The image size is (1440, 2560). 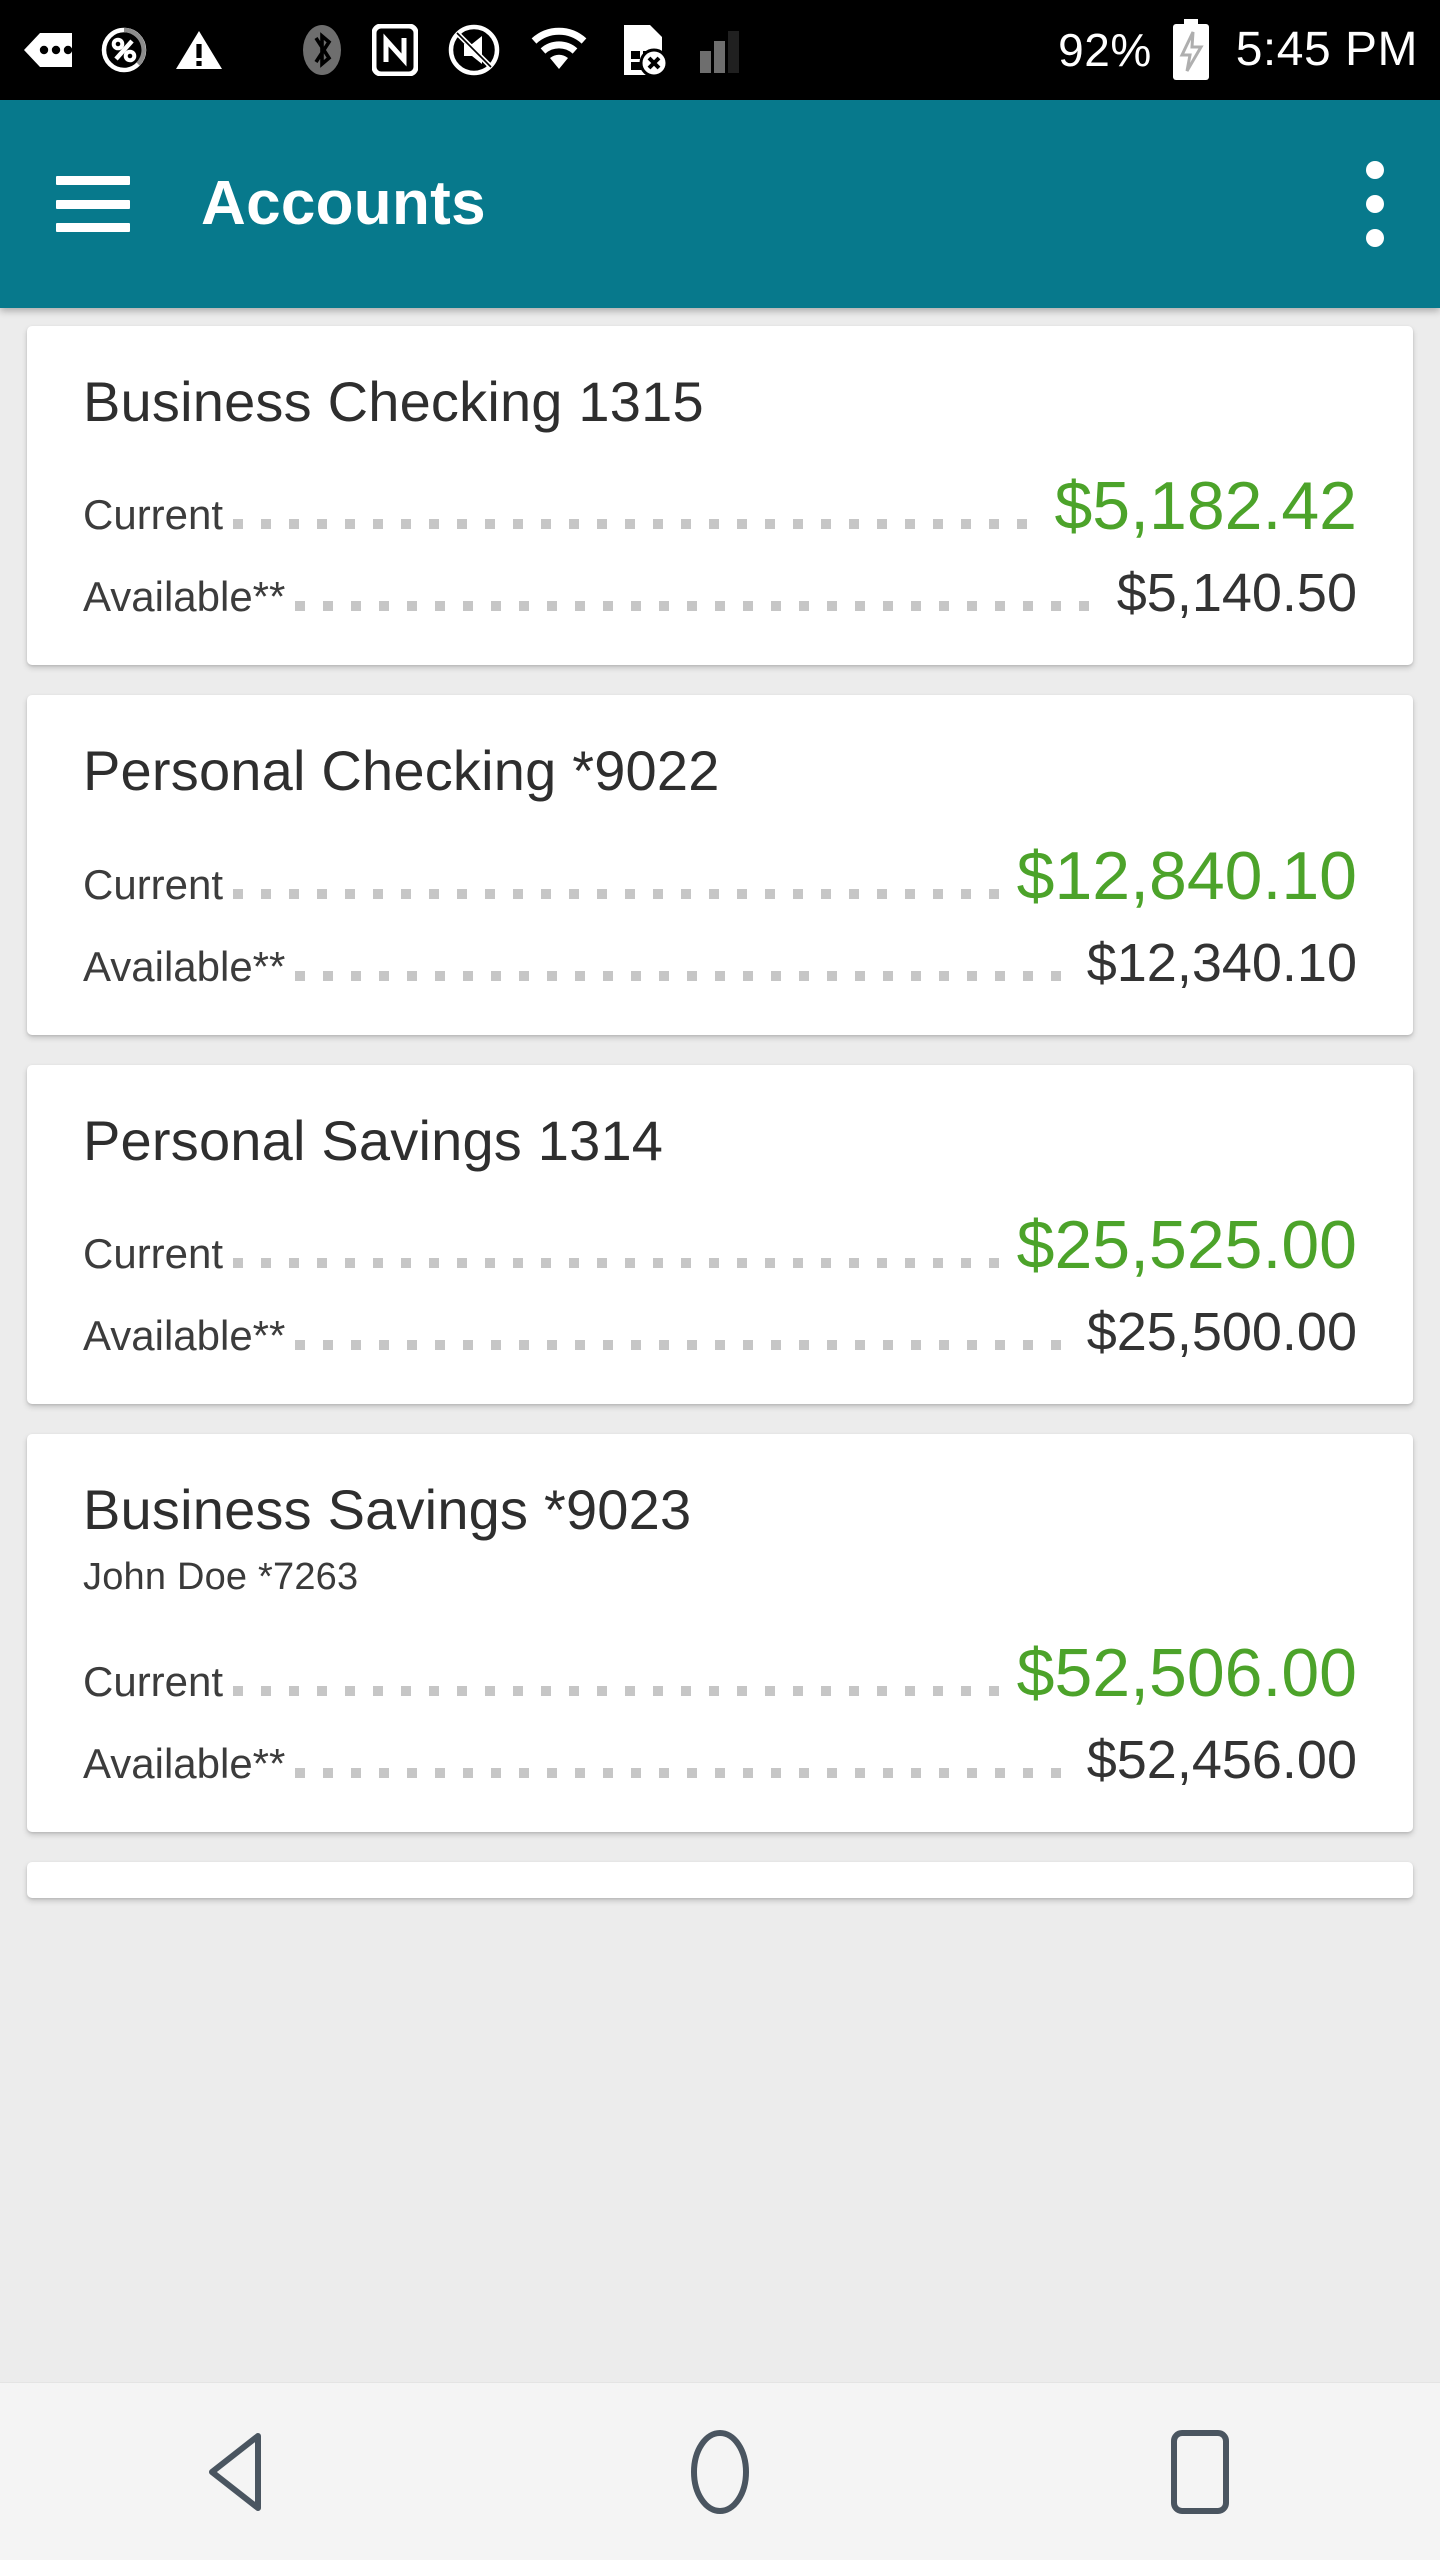 I want to click on status-bar-left-icons, so click(x=123, y=50).